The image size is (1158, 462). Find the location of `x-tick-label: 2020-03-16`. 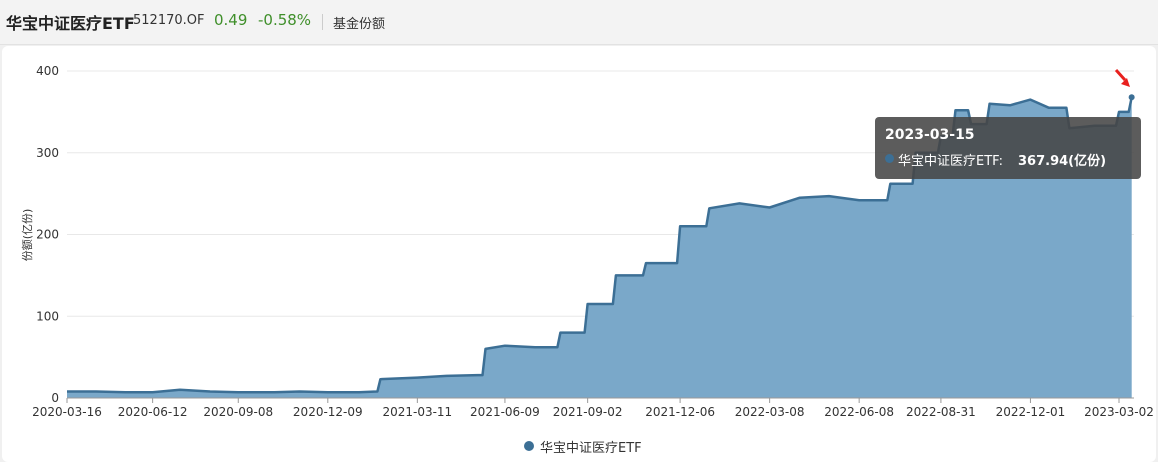

x-tick-label: 2020-03-16 is located at coordinates (67, 412).